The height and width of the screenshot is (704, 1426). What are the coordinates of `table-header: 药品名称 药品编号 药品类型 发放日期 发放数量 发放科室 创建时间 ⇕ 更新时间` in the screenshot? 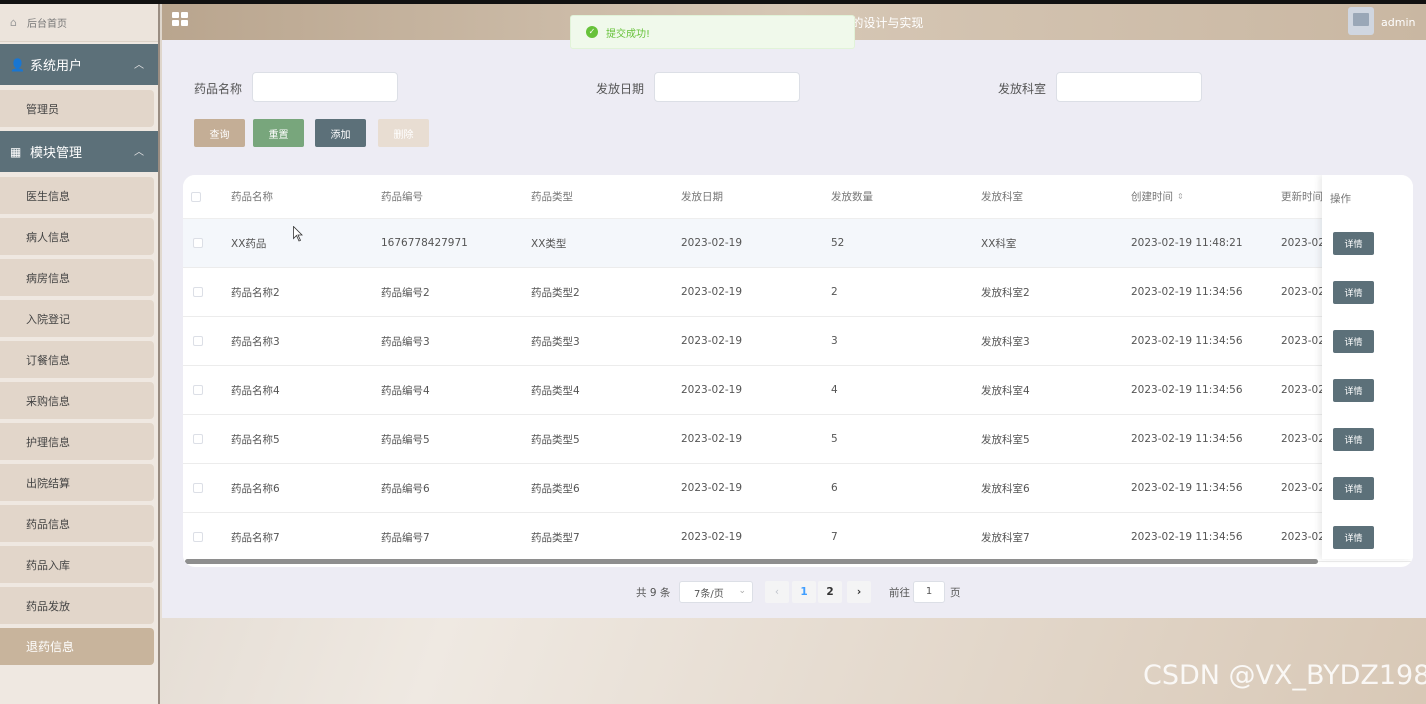 It's located at (798, 197).